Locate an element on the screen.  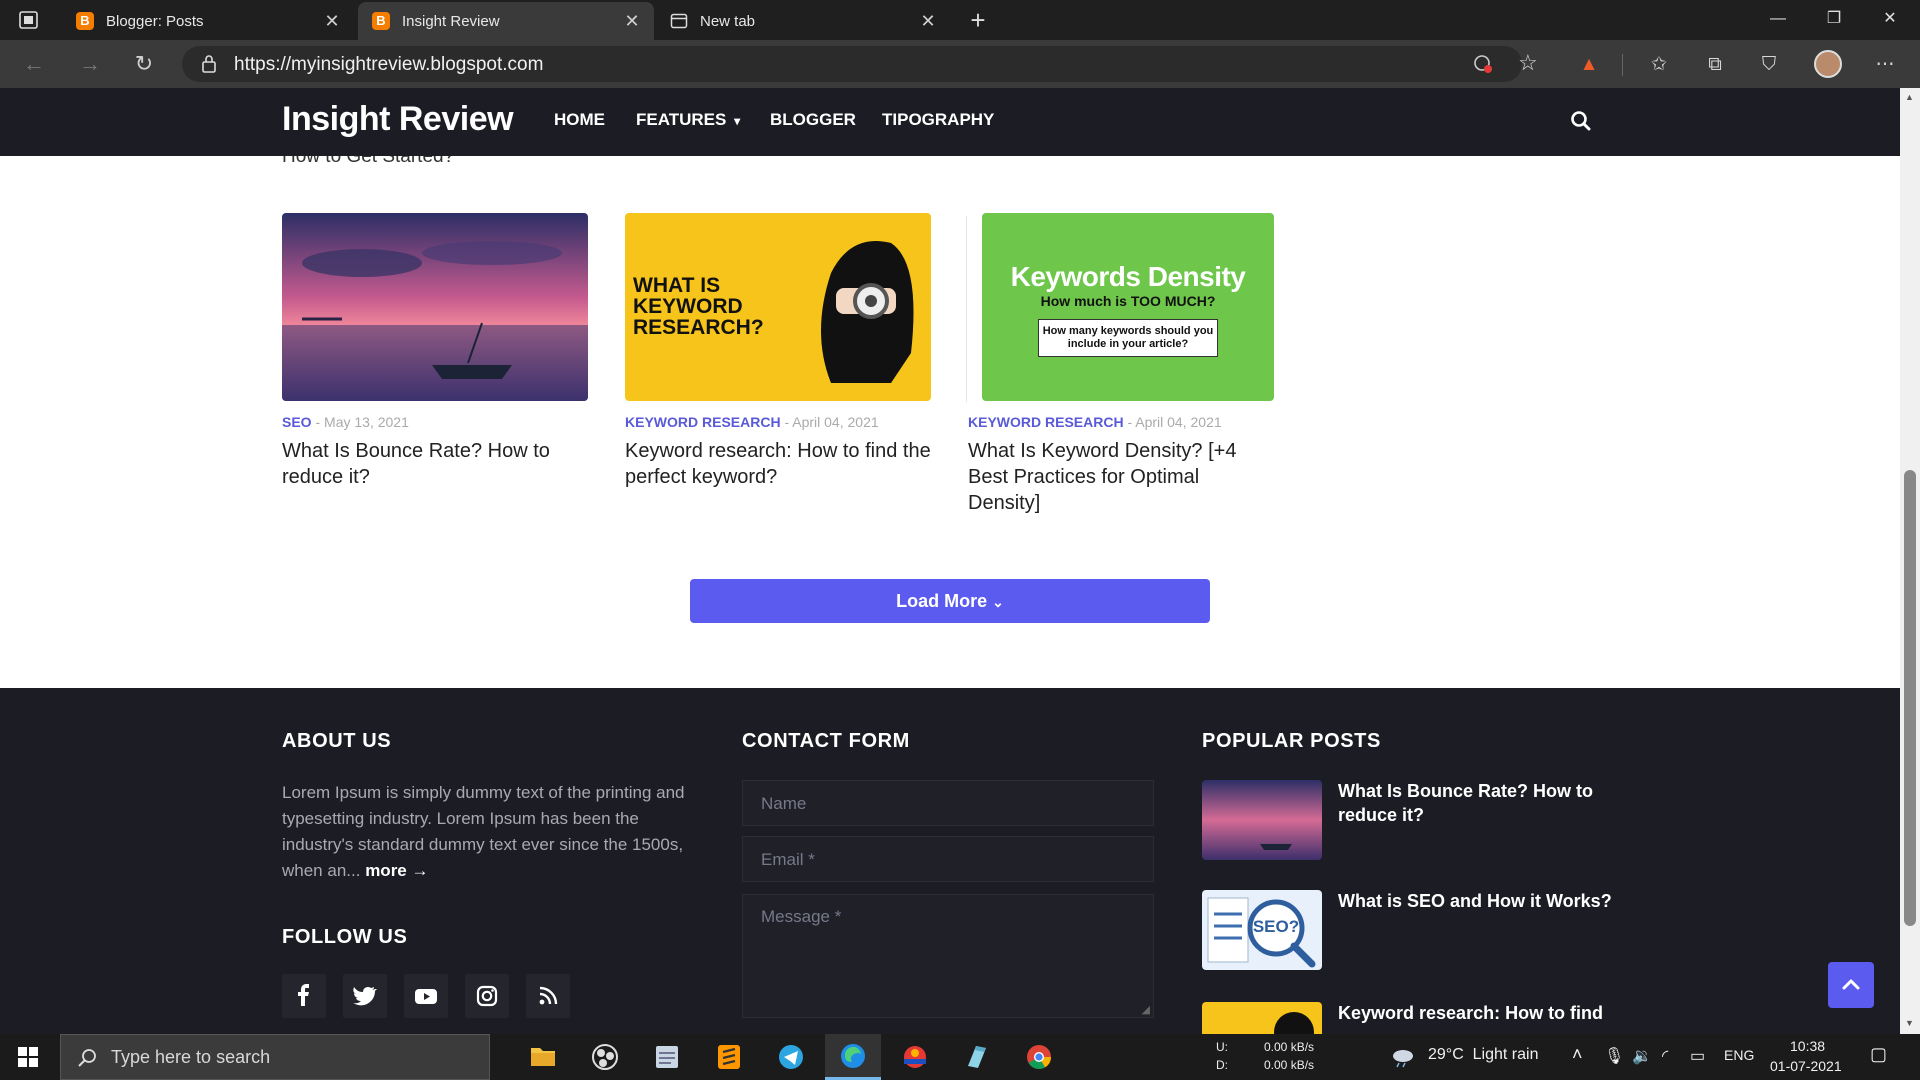
popular-thumbnail-bounce-rate is located at coordinates (1262, 820).